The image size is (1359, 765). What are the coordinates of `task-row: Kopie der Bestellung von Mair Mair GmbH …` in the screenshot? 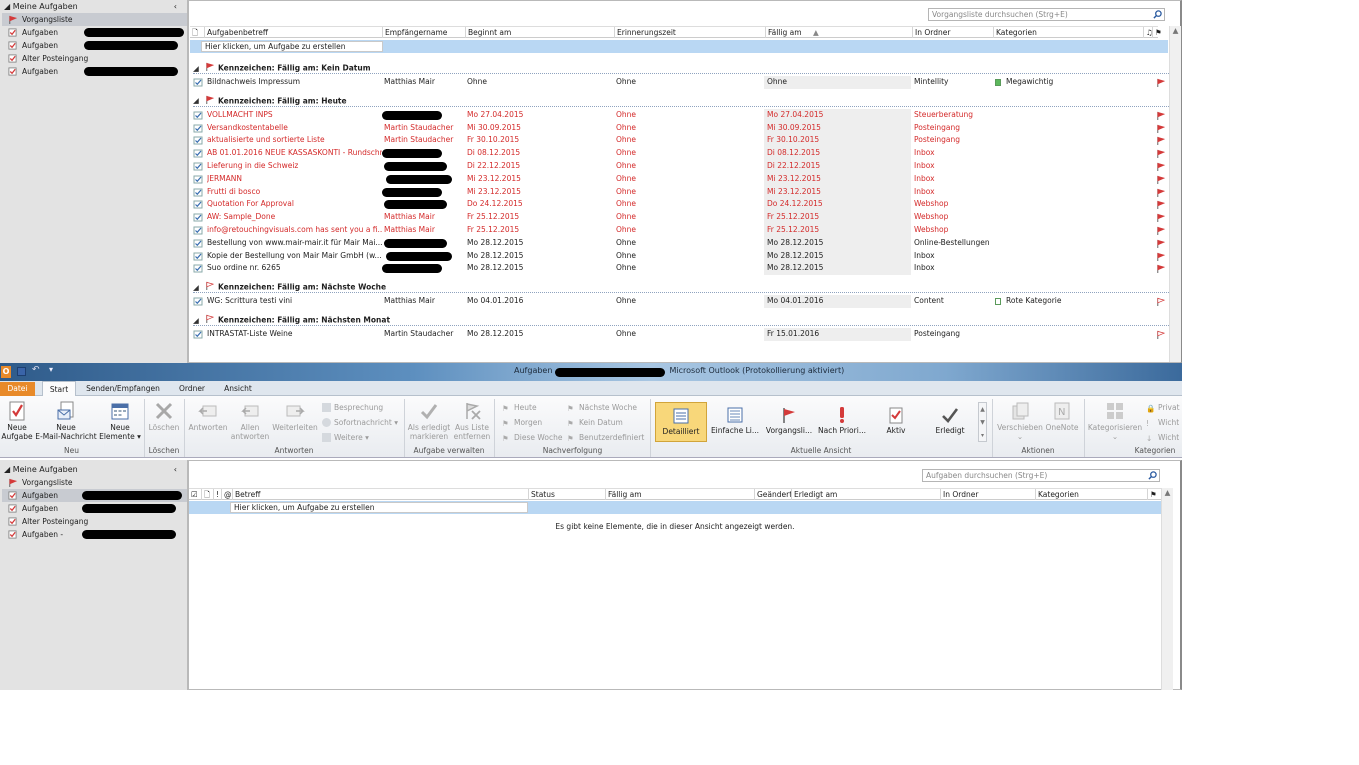 It's located at (679, 256).